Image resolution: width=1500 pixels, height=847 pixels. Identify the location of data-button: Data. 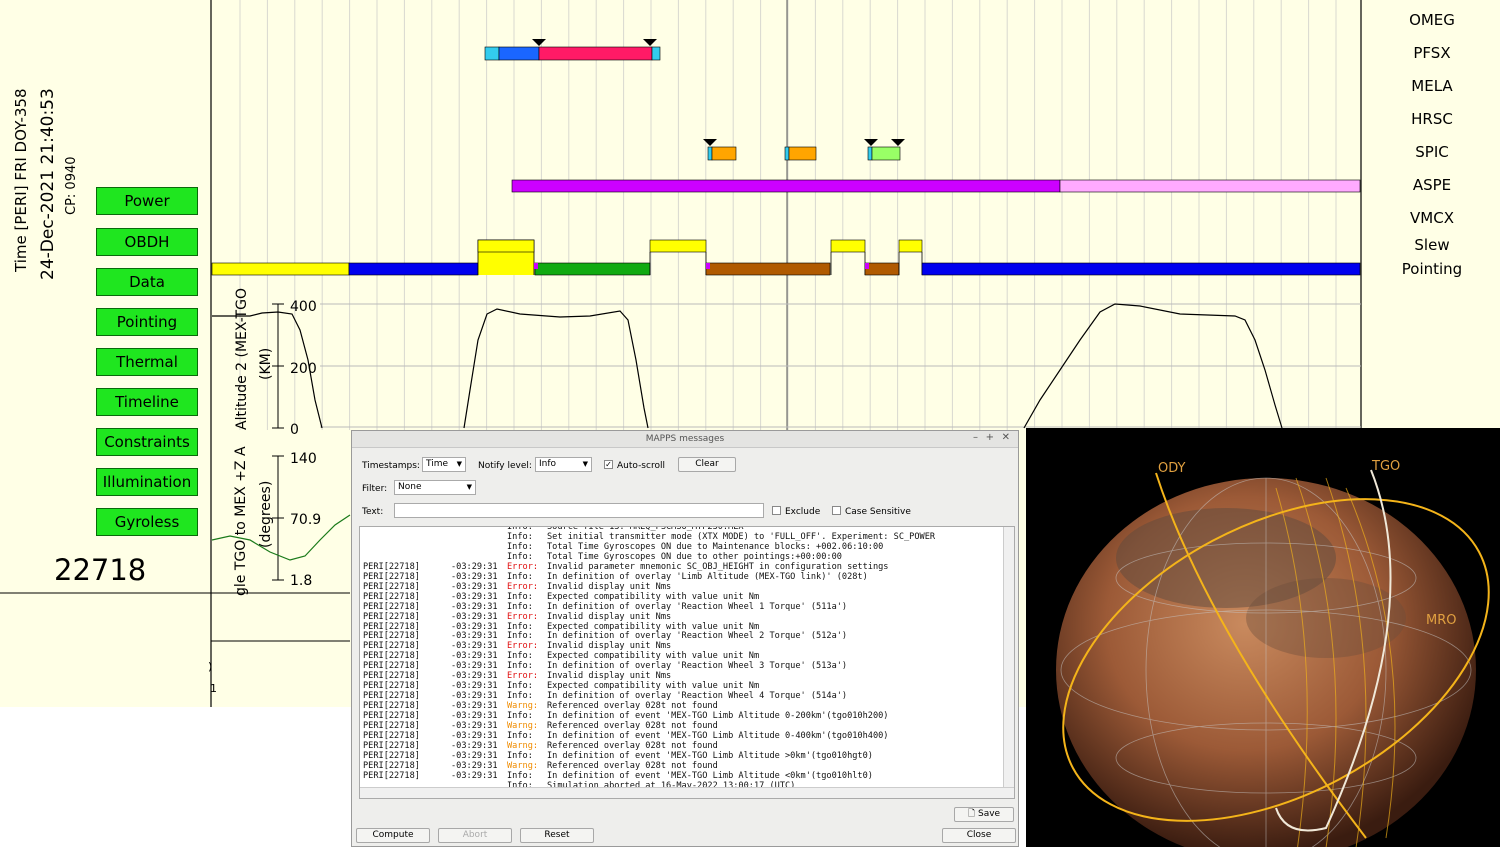
(147, 282).